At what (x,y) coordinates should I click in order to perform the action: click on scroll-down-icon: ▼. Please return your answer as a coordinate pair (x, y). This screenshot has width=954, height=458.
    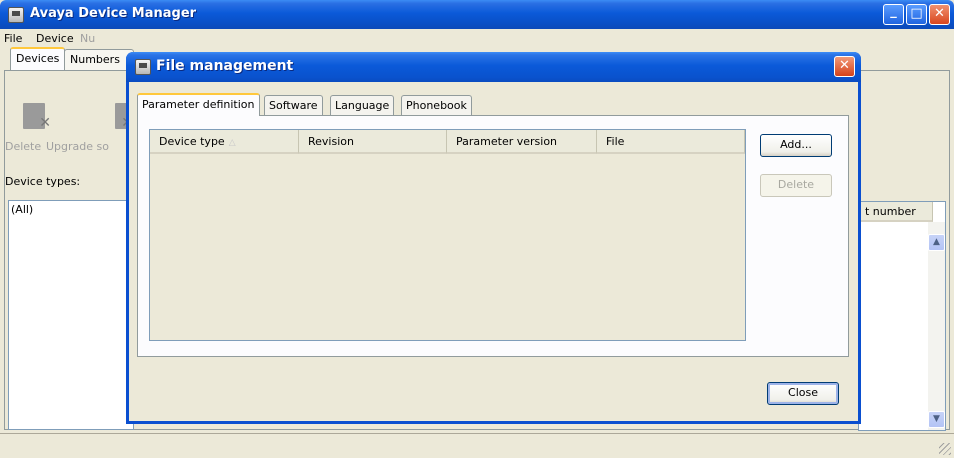
    Looking at the image, I should click on (936, 419).